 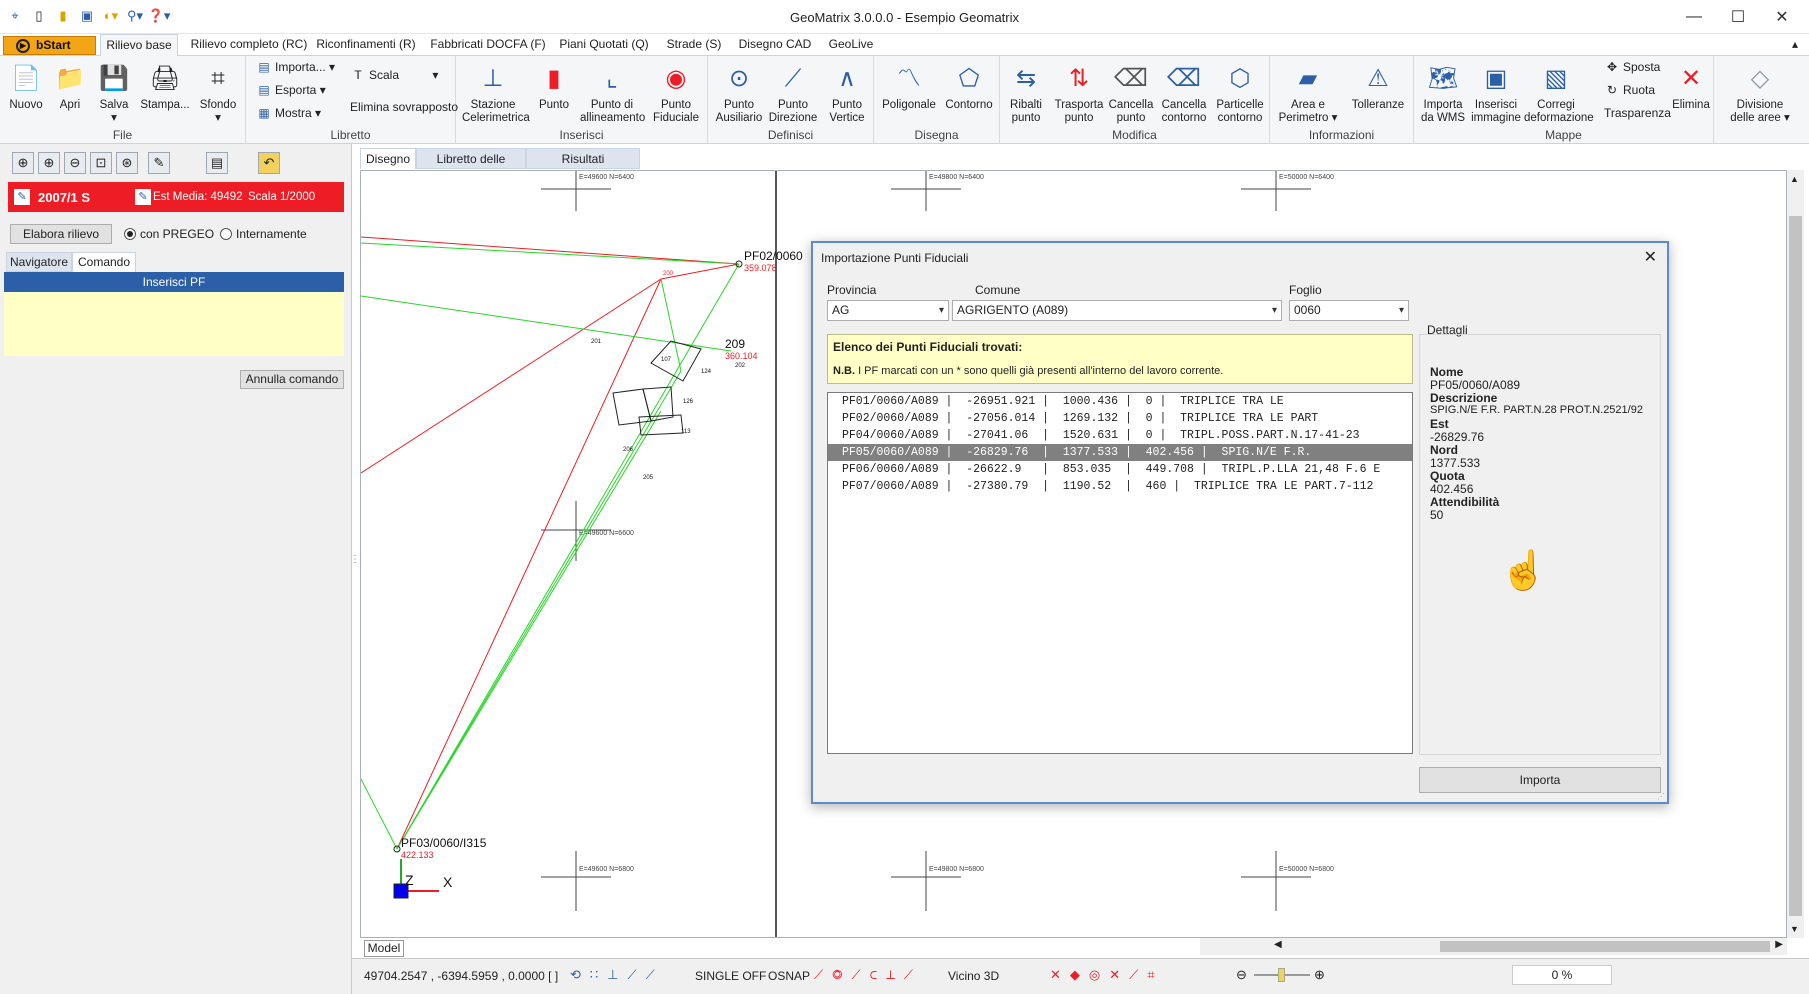 I want to click on apri-button: 📁 Apri, so click(x=70, y=86).